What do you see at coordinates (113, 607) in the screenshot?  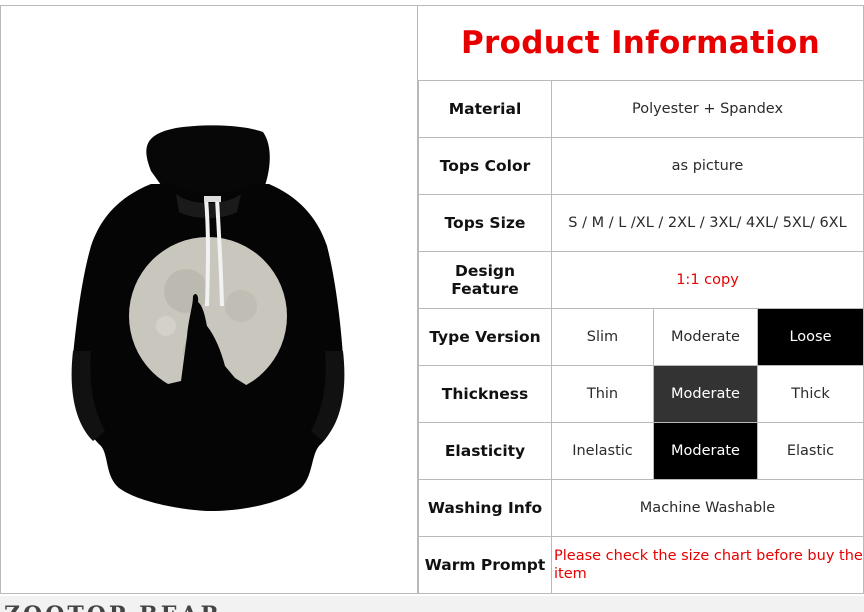 I see `brand-banner-text: ZOOTOP BEAR` at bounding box center [113, 607].